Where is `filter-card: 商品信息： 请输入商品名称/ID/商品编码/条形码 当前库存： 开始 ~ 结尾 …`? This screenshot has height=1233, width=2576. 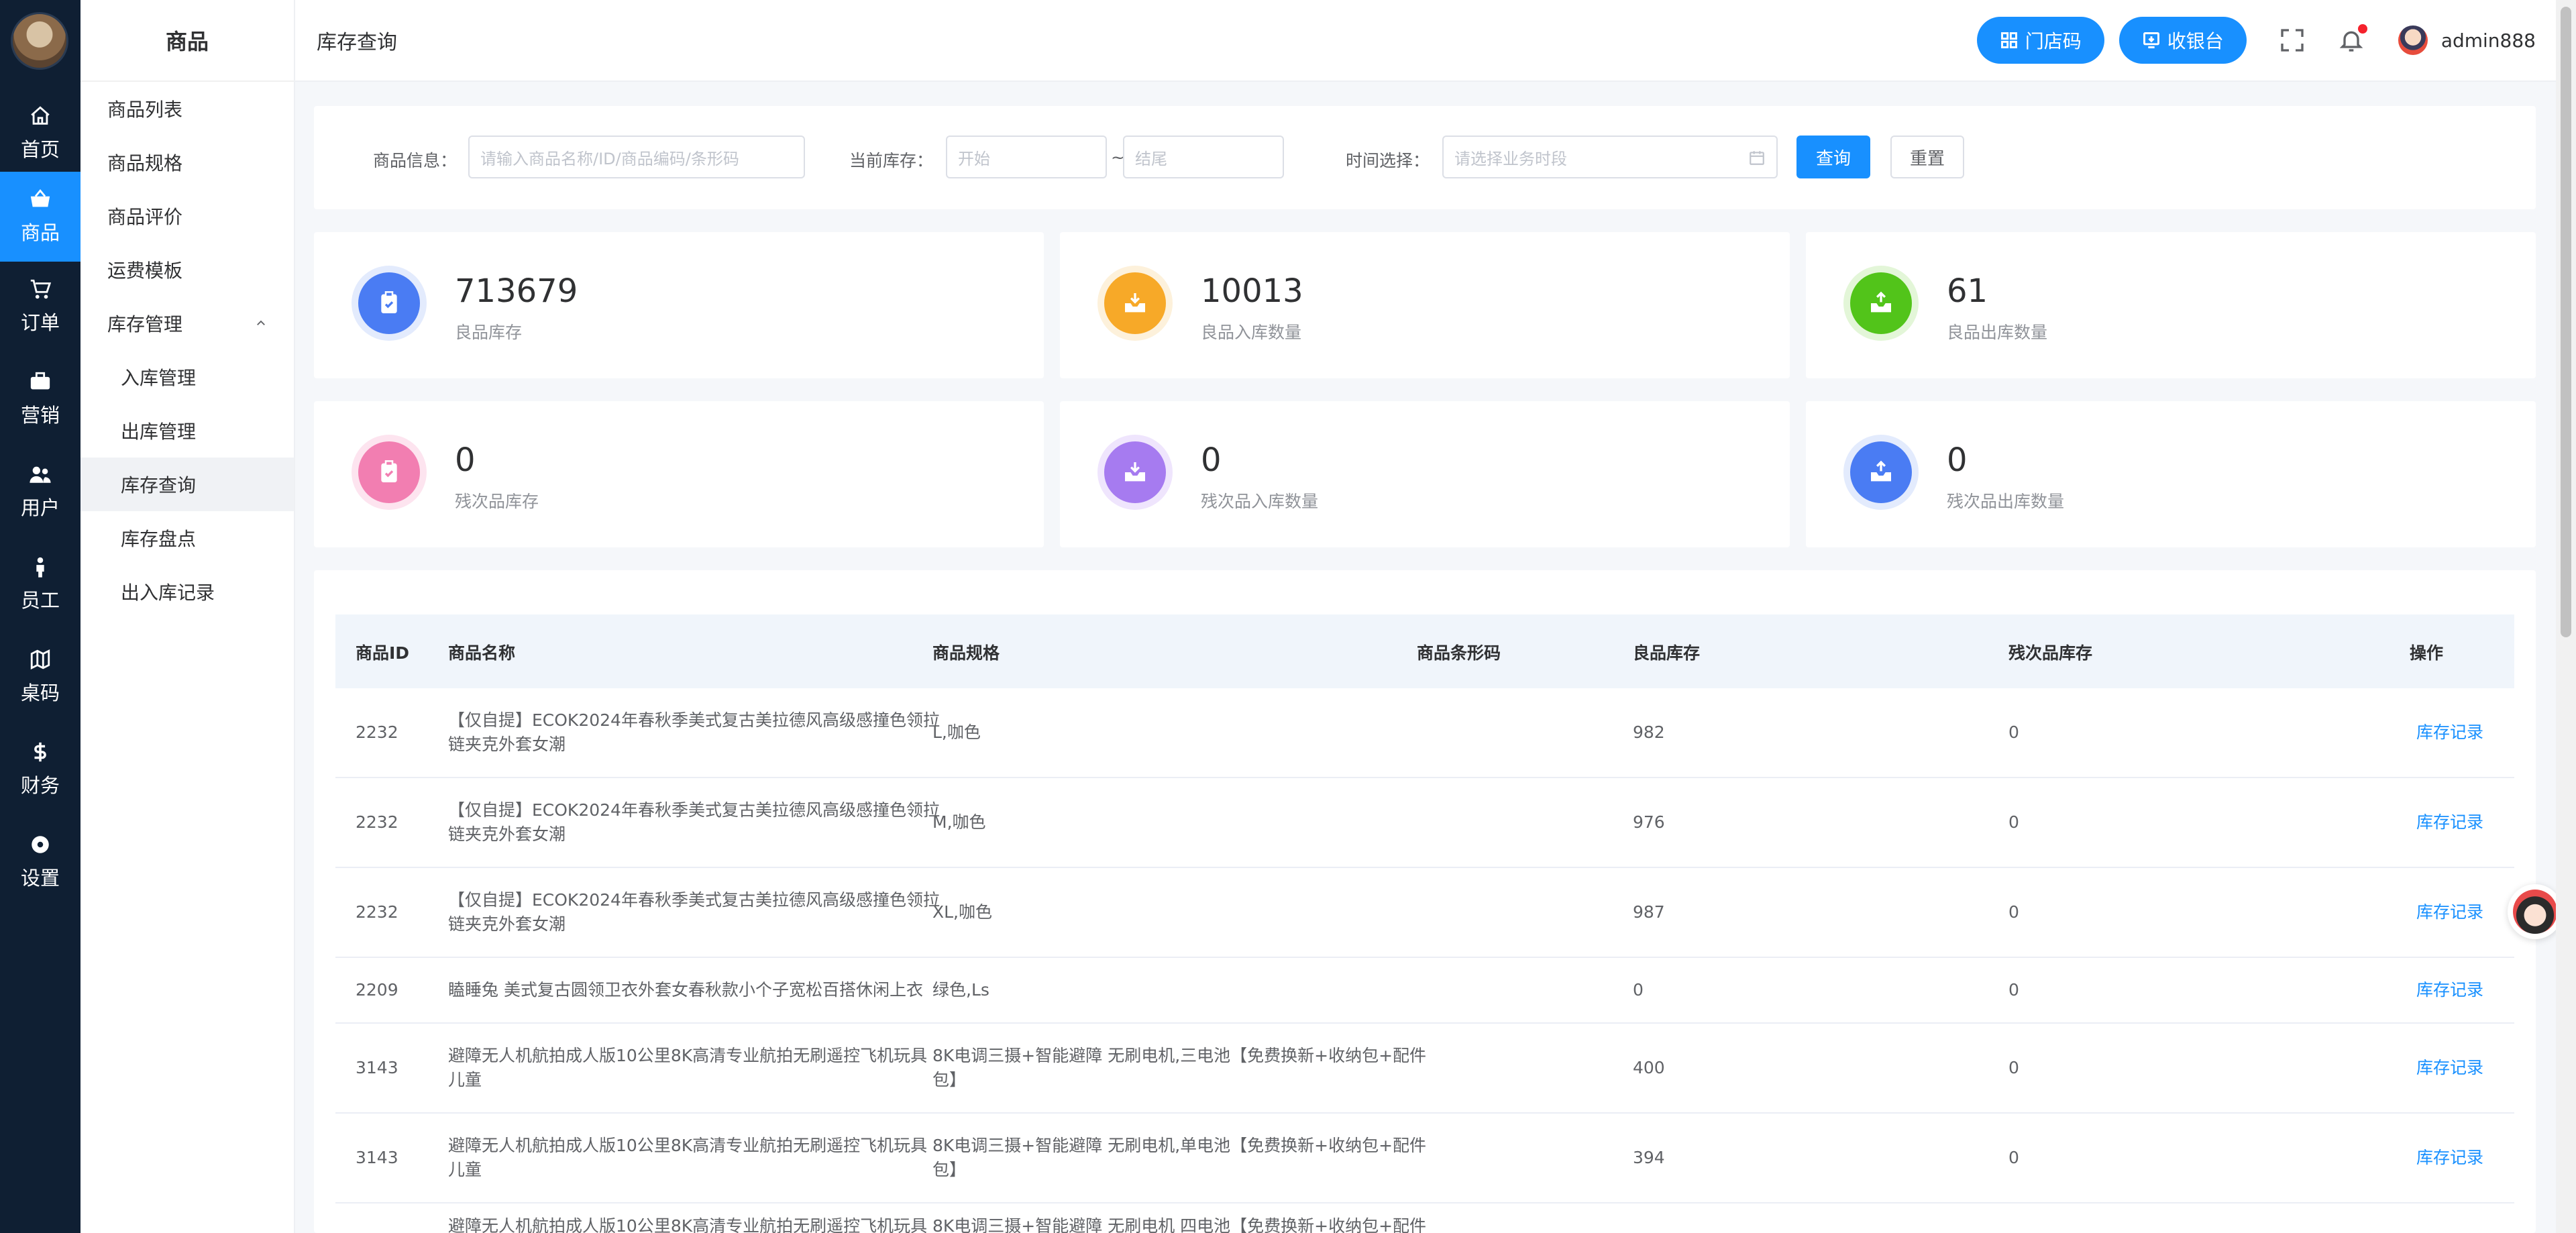 filter-card: 商品信息： 请输入商品名称/ID/商品编码/条形码 当前库存： 开始 ~ 结尾 … is located at coordinates (1425, 158).